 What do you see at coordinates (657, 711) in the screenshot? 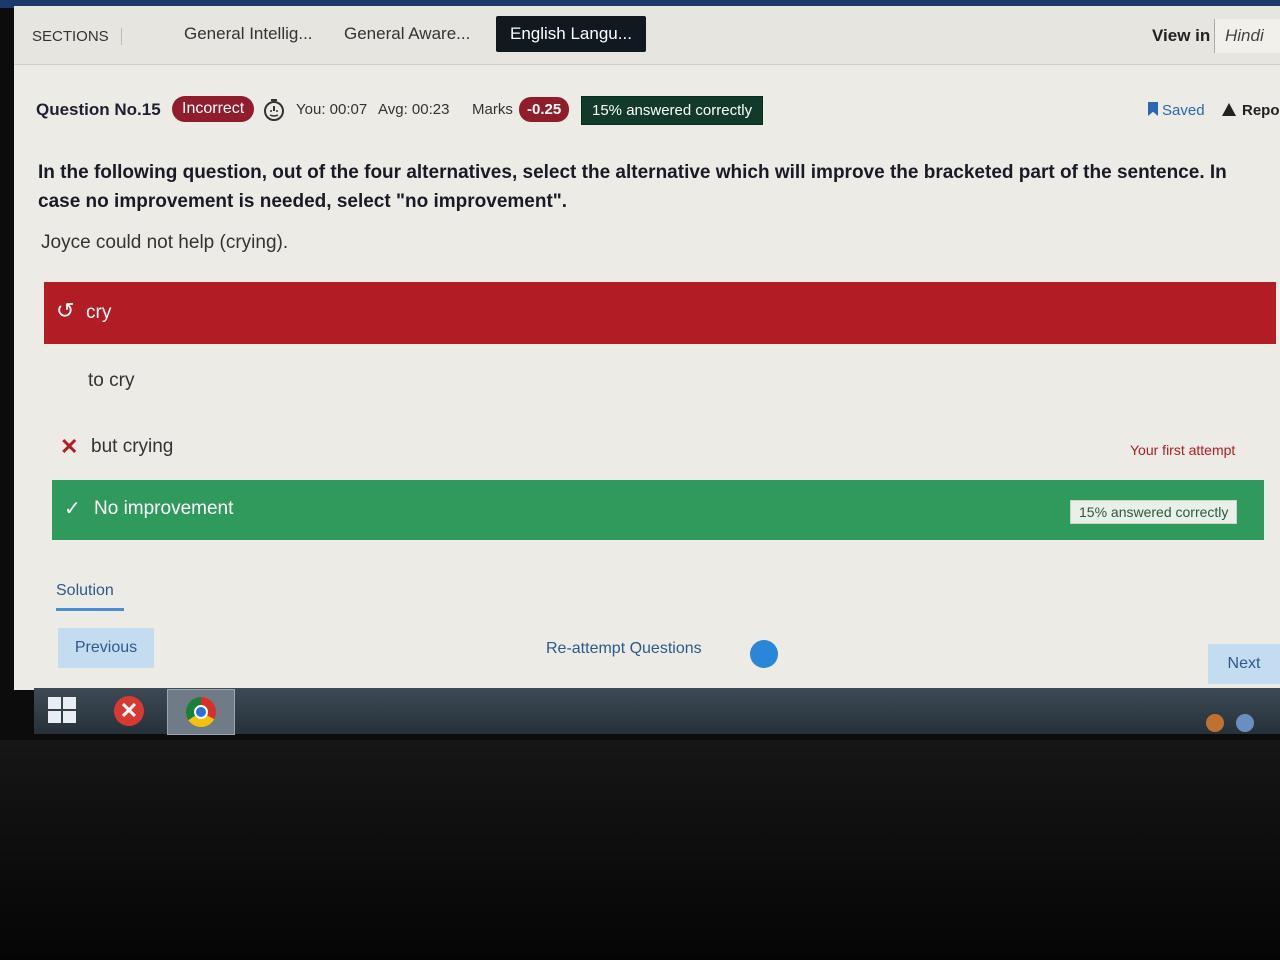
I see `windows-taskbar: ✕` at bounding box center [657, 711].